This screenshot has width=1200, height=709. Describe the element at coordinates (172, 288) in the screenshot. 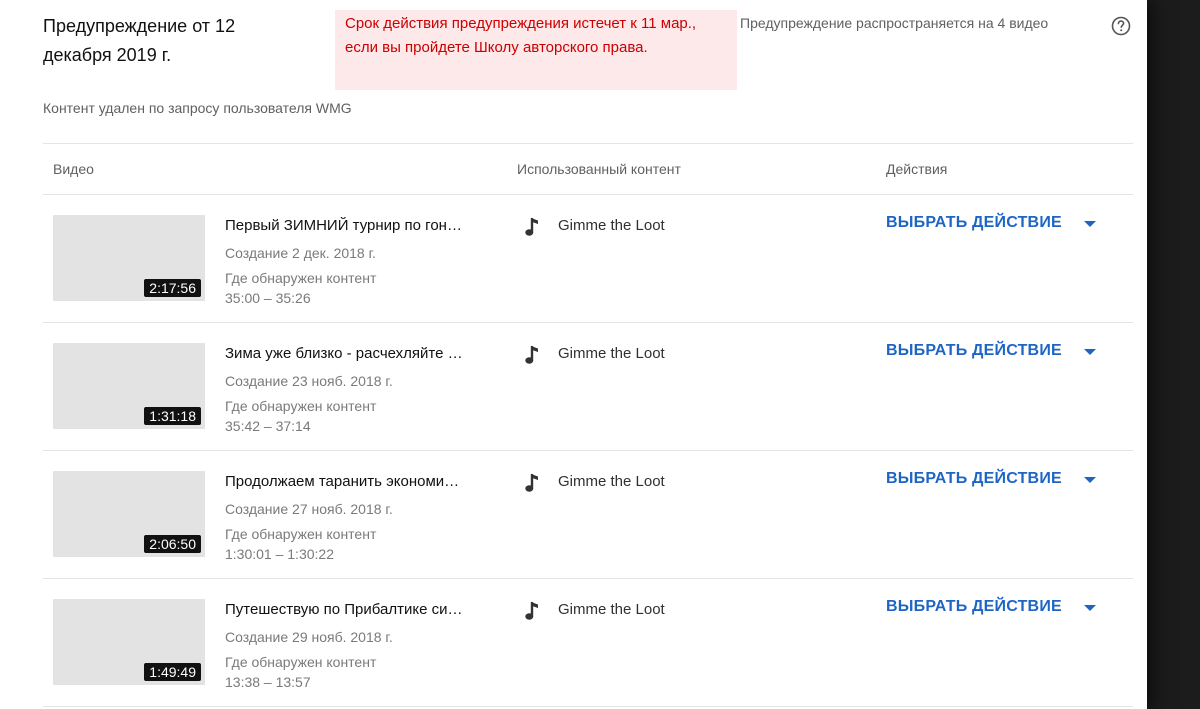

I see `video-duration: 2:17:56` at that location.